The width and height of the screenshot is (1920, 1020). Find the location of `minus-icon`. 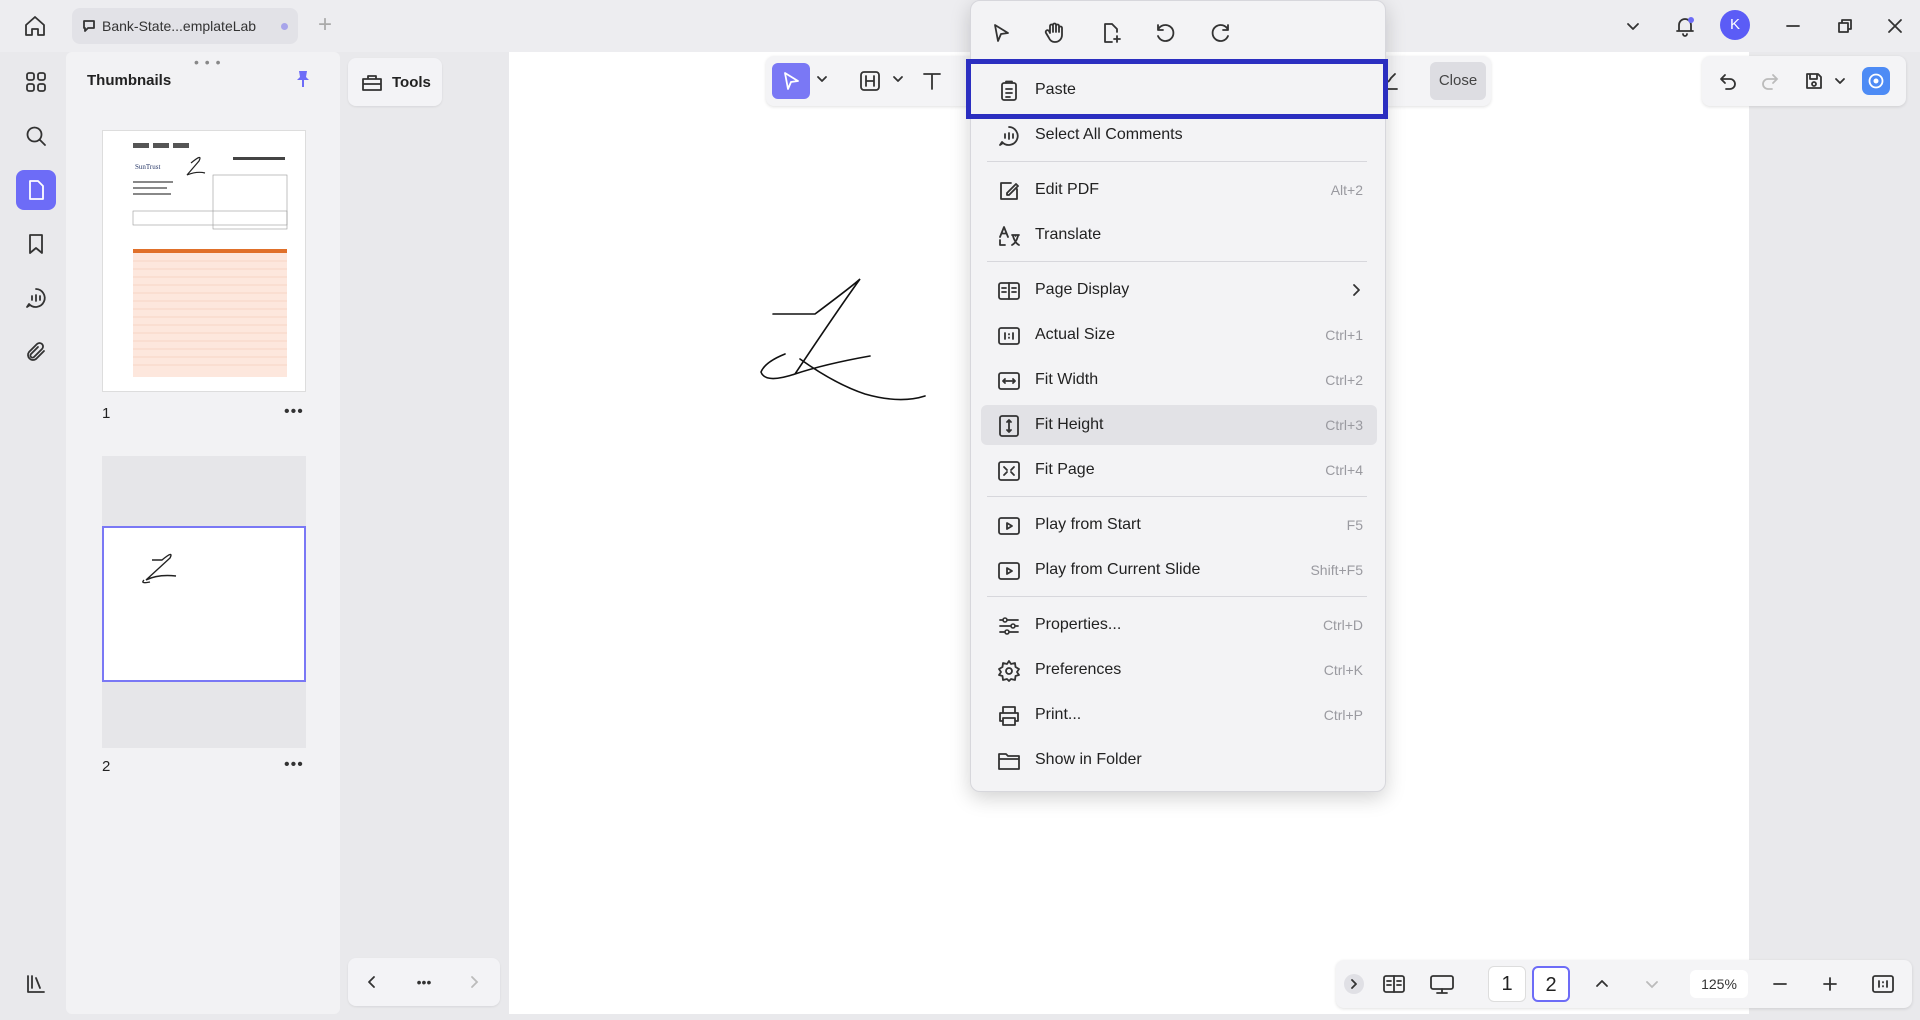

minus-icon is located at coordinates (1780, 984).